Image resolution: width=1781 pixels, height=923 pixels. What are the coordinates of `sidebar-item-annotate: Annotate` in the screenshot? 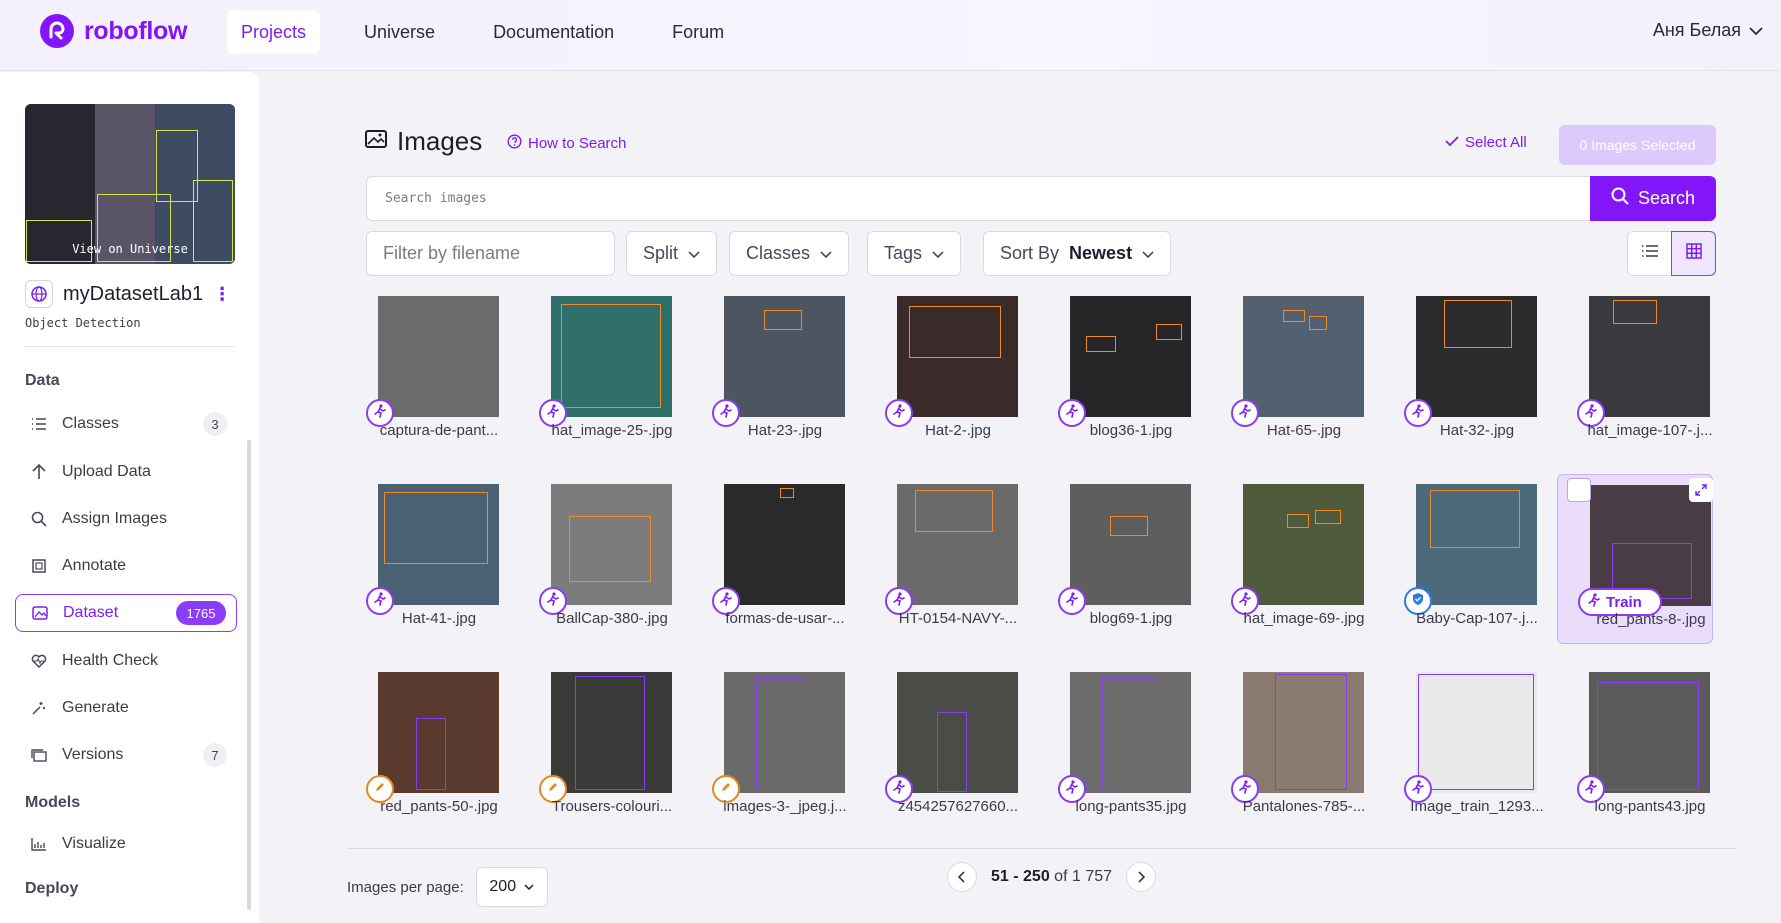 It's located at (126, 566).